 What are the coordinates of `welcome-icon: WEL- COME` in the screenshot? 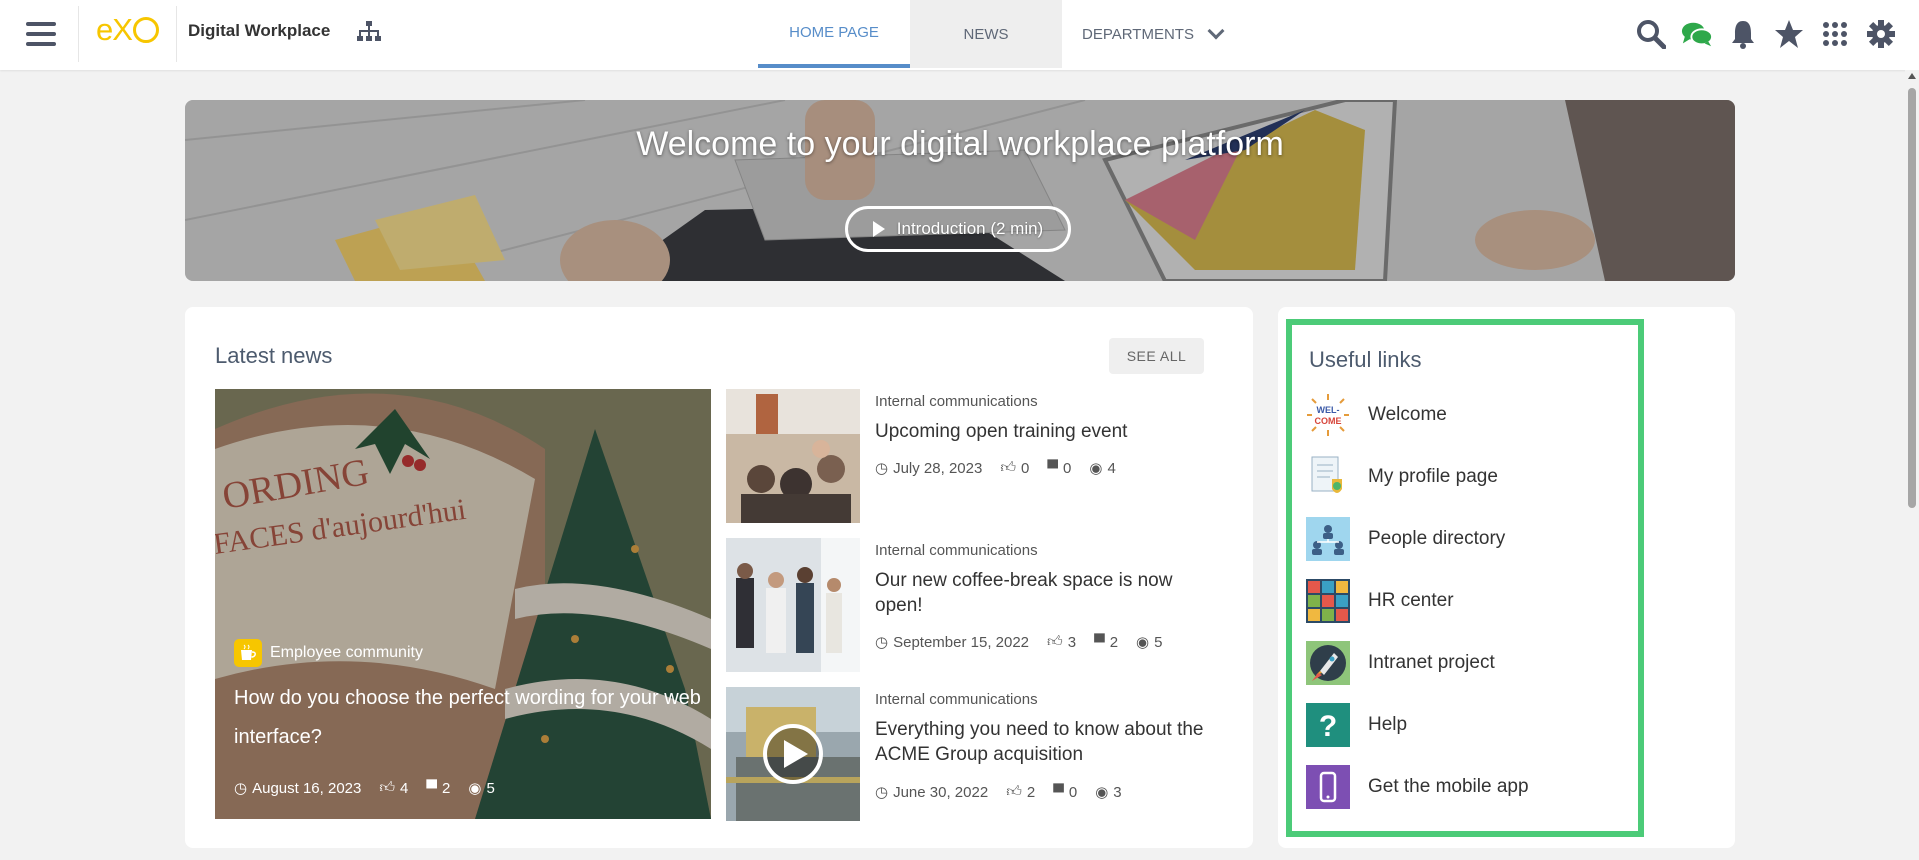 It's located at (1328, 415).